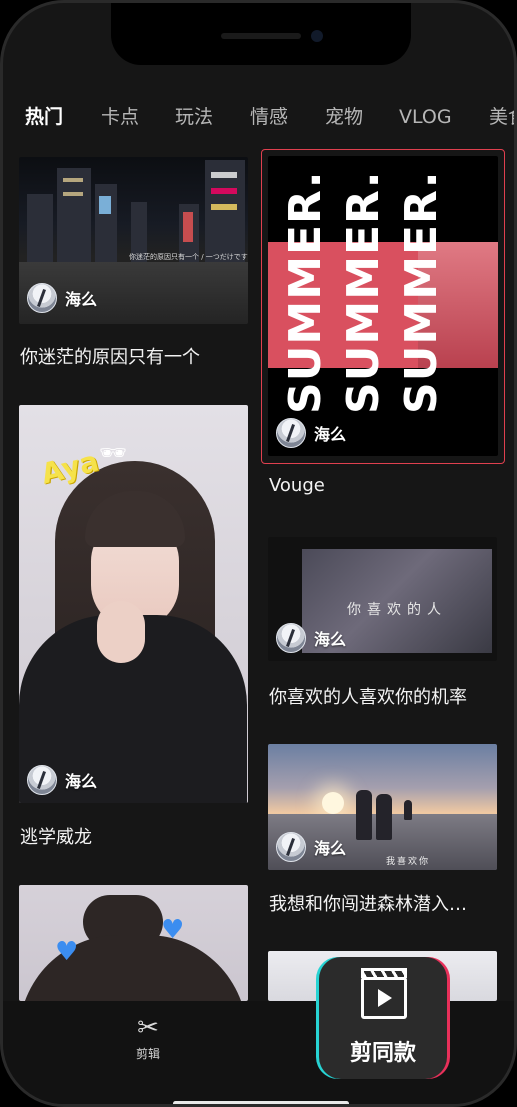  I want to click on template-card: 你喜欢的人 海么 你喜欢的人喜欢你的机率, so click(382, 622).